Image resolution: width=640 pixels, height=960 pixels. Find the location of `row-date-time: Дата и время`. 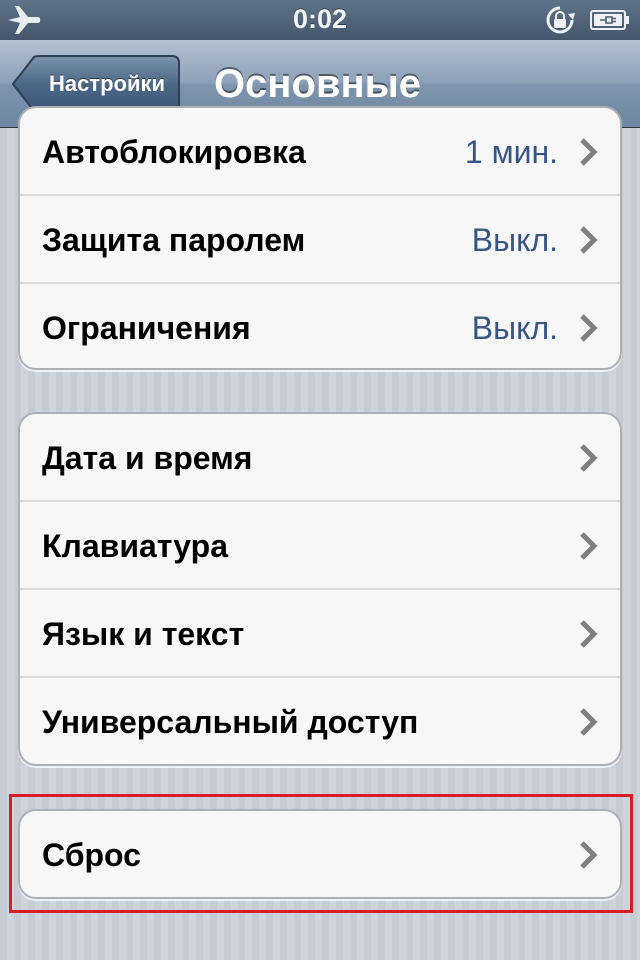

row-date-time: Дата и время is located at coordinates (320, 458).